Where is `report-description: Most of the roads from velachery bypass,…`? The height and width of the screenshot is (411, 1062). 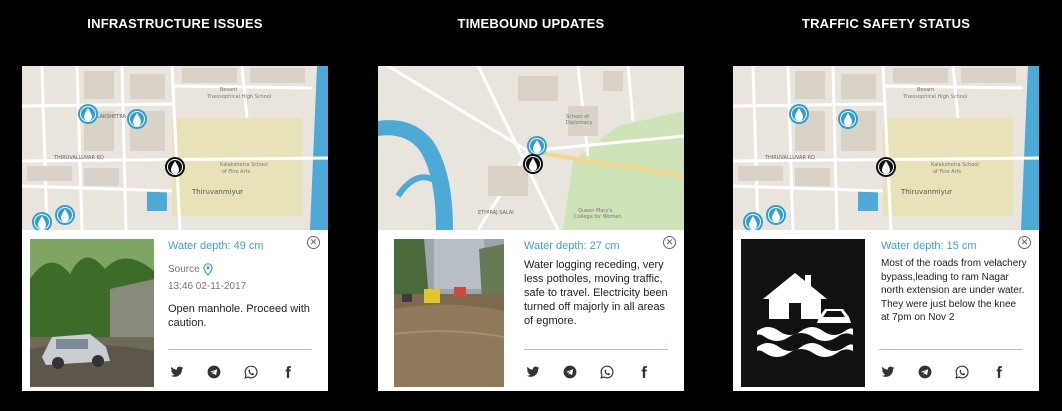
report-description: Most of the roads from velachery bypass,… is located at coordinates (954, 290).